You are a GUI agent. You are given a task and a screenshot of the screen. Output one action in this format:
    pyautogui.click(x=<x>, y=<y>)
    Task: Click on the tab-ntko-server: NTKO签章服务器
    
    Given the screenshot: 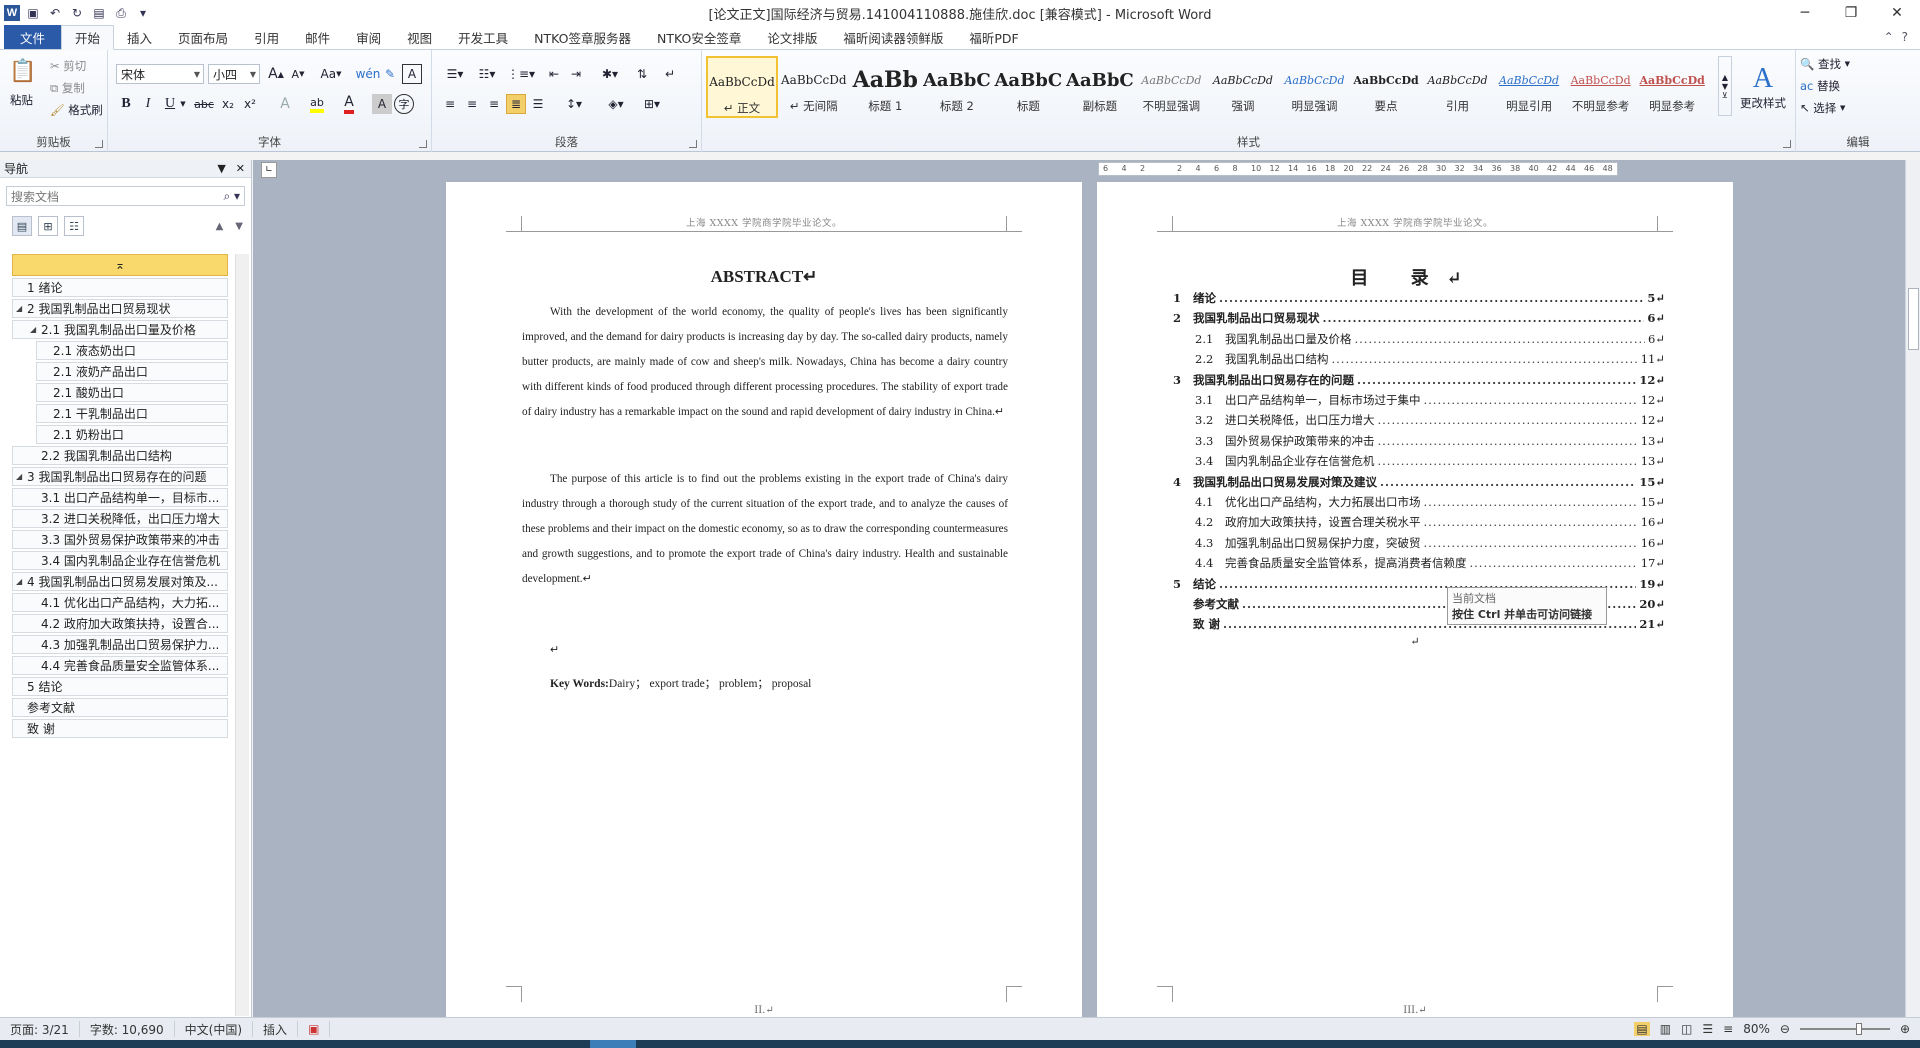 What is the action you would take?
    pyautogui.click(x=582, y=37)
    